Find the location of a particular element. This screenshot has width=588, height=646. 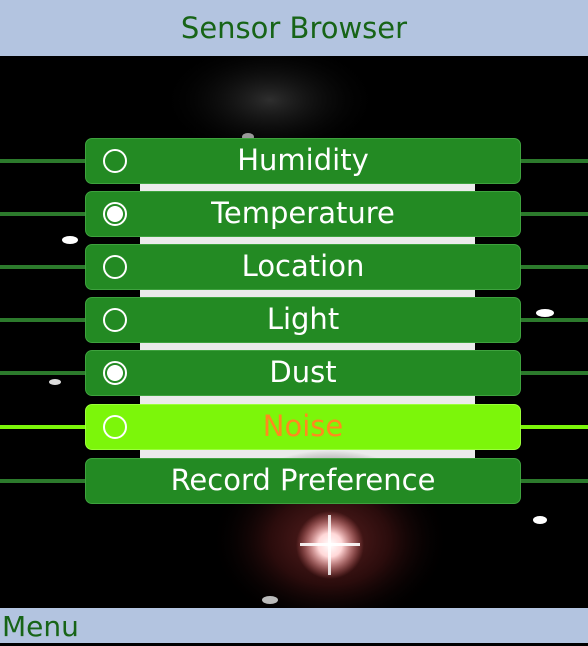

item-label: Light is located at coordinates (303, 319).